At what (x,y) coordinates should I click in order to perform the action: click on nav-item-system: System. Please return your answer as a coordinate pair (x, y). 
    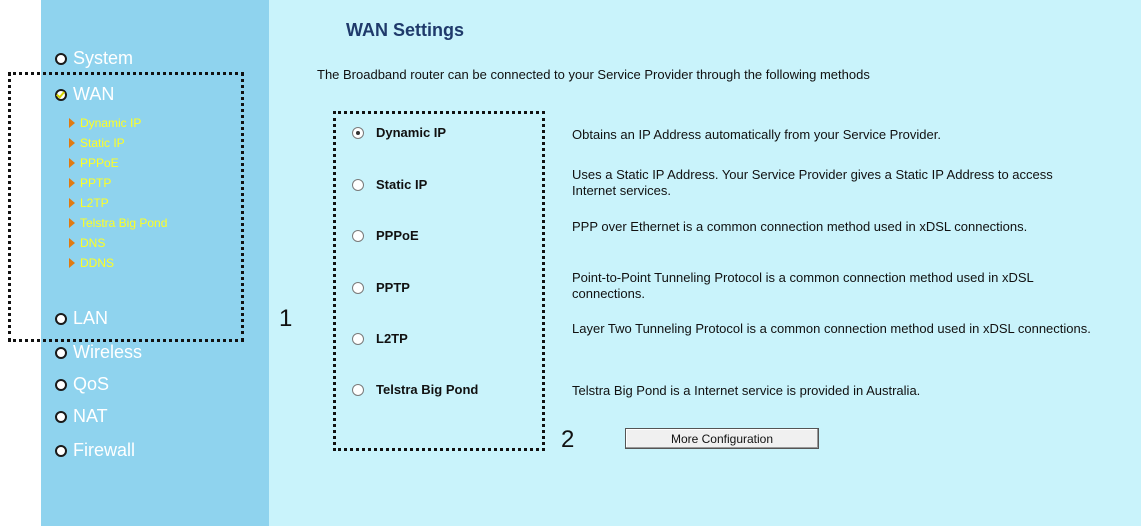
    Looking at the image, I should click on (94, 58).